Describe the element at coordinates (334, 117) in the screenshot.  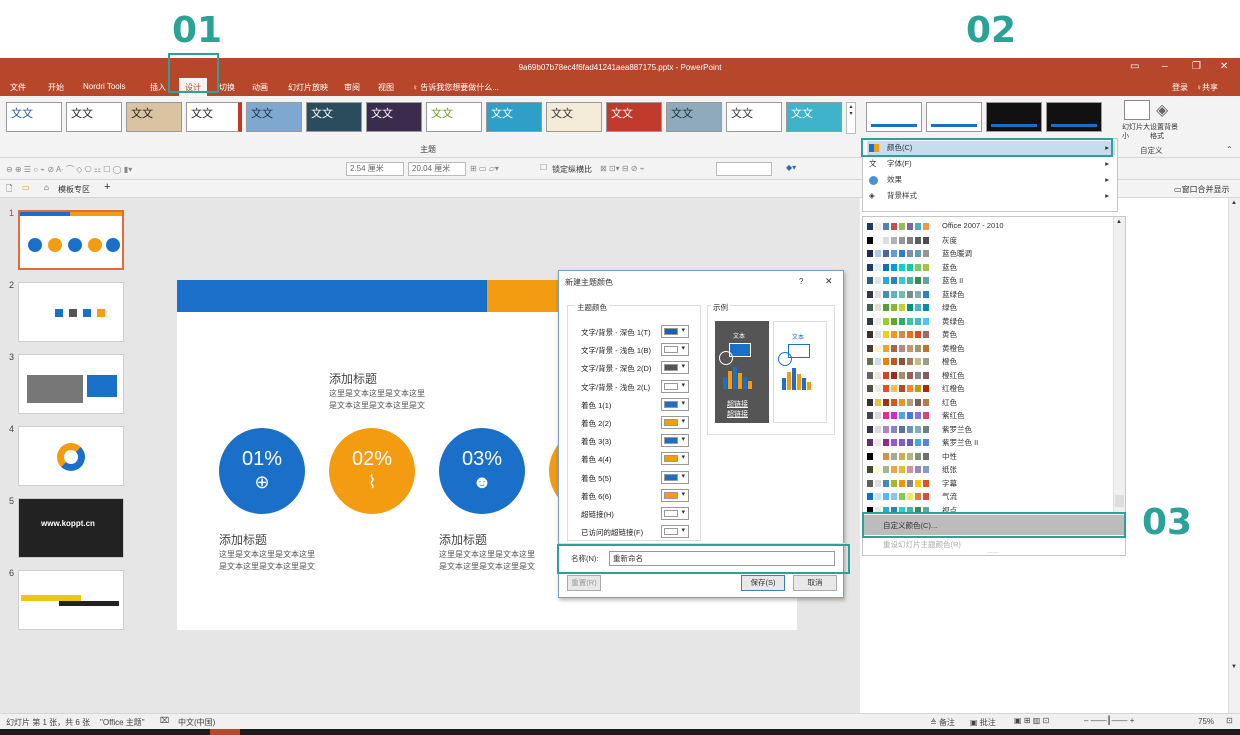
I see `theme-thumb-6: 文文` at that location.